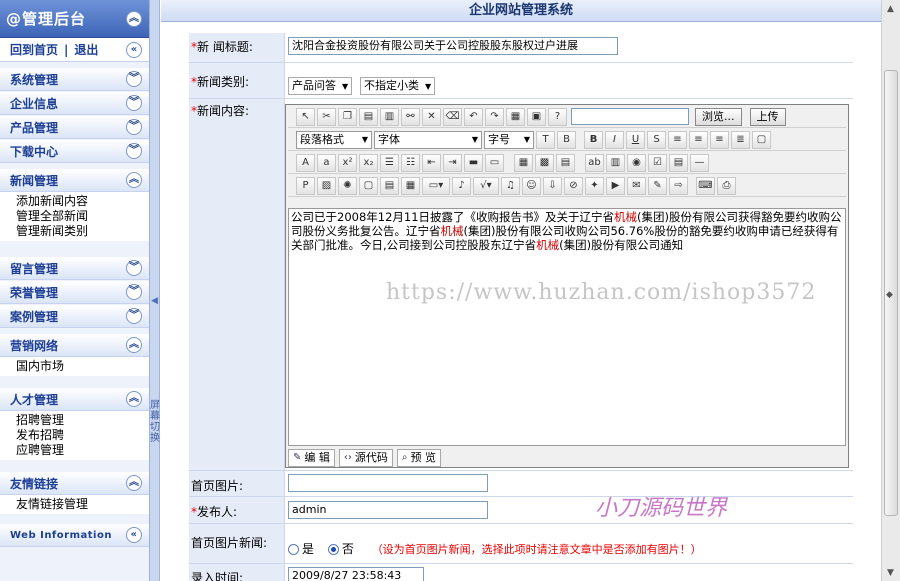 The width and height of the screenshot is (900, 581). What do you see at coordinates (545, 139) in the screenshot?
I see `text-color-icon: T` at bounding box center [545, 139].